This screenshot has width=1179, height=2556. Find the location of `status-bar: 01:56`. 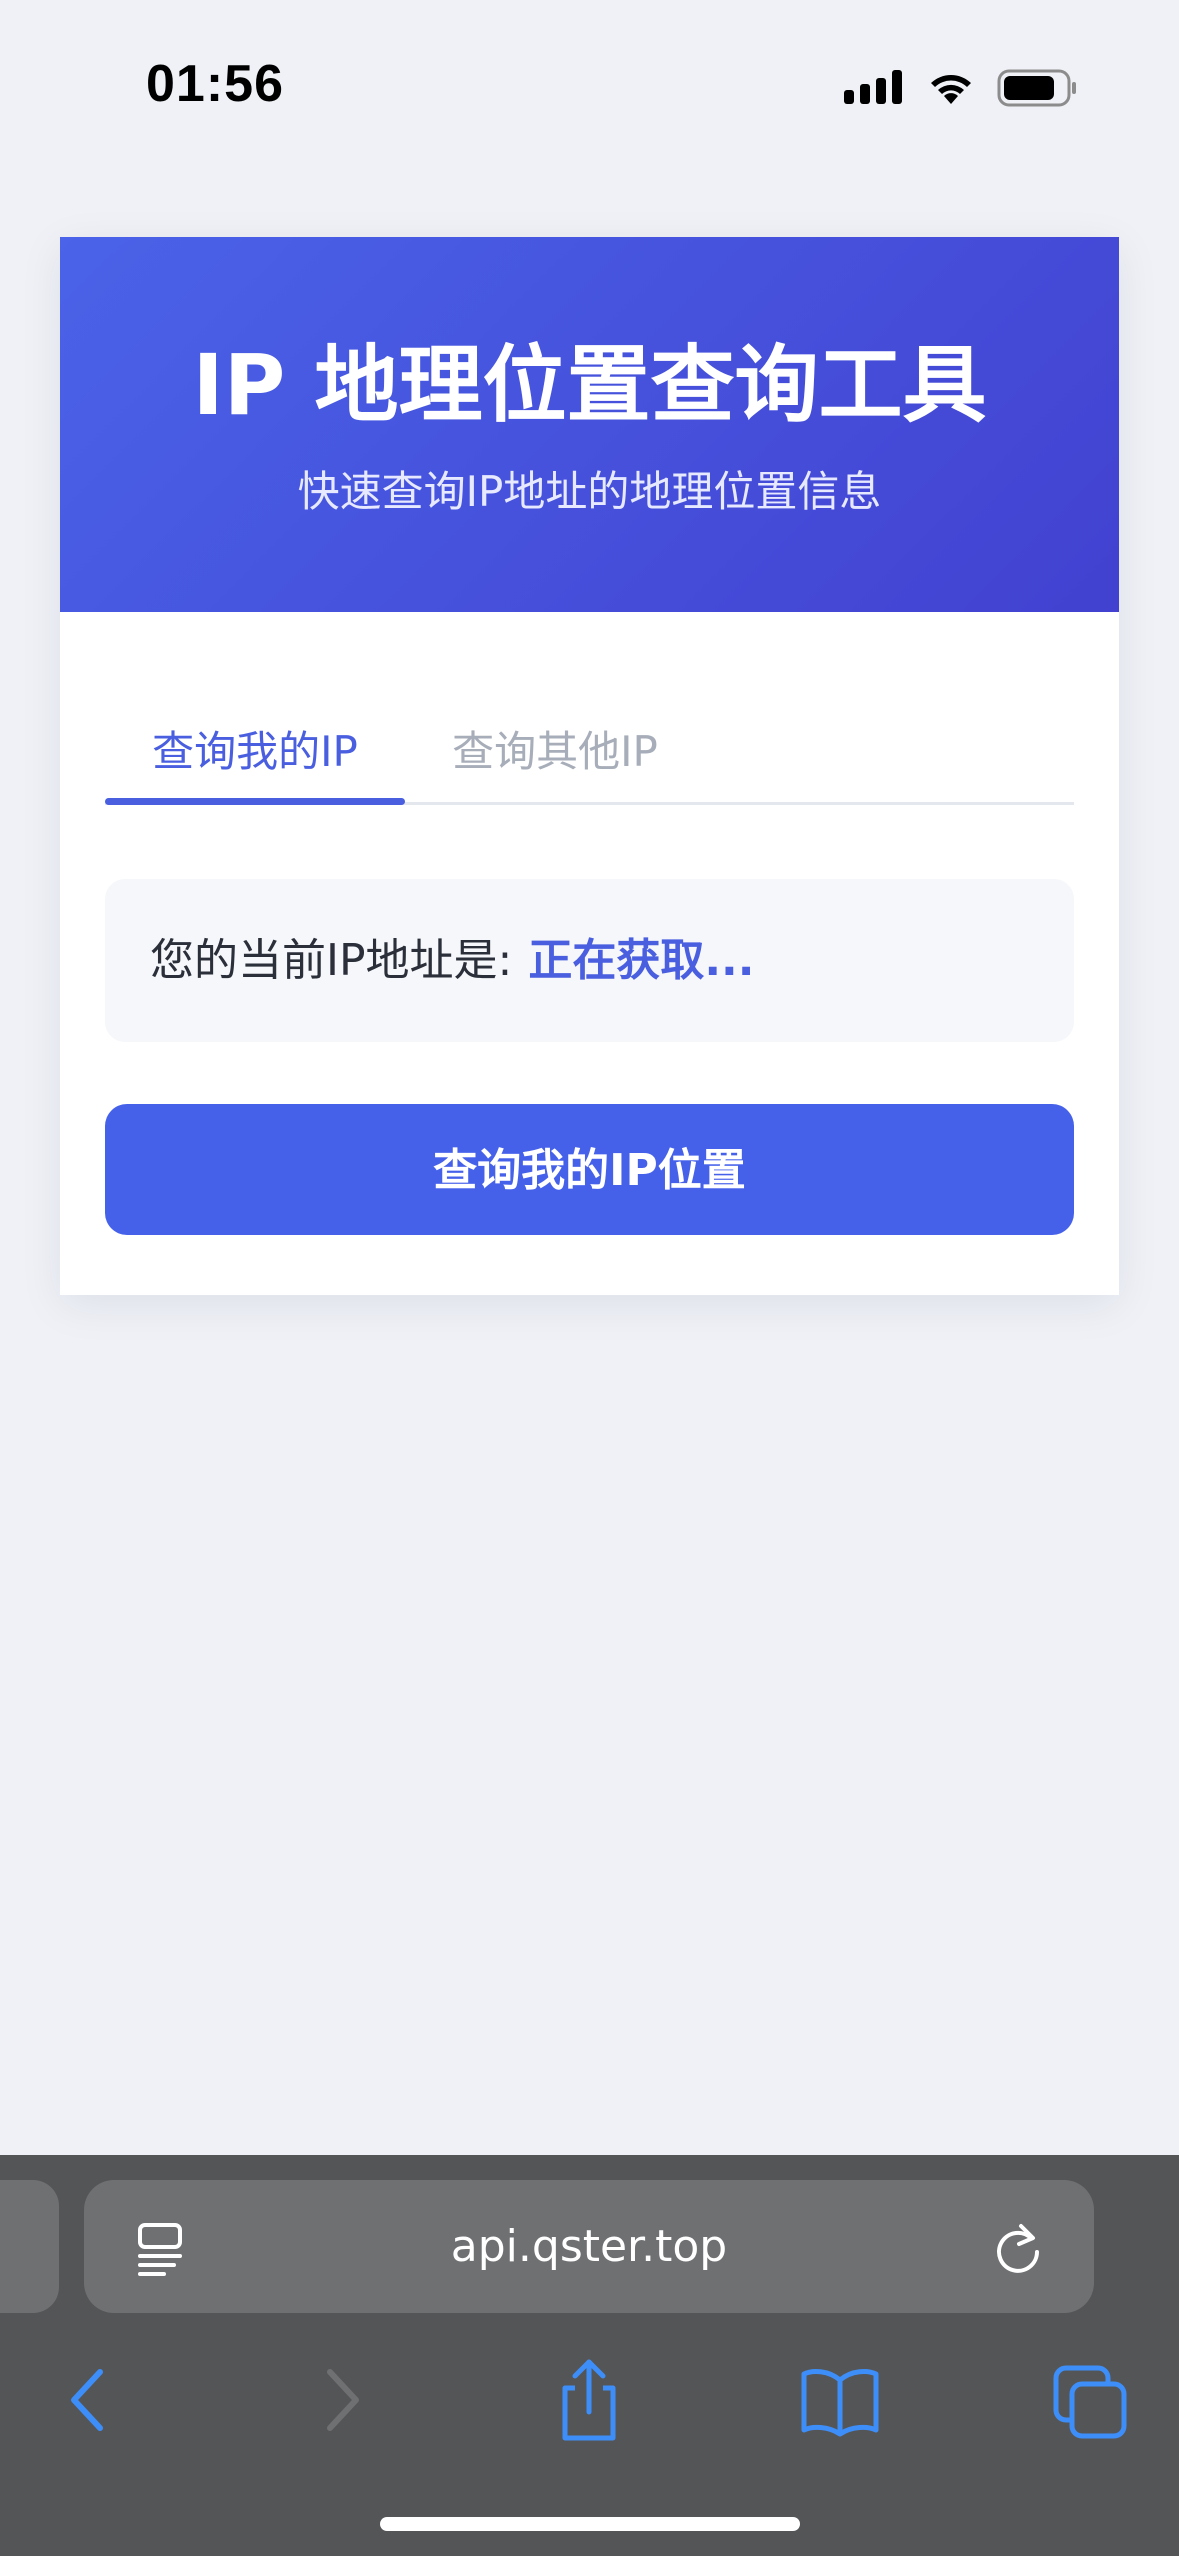

status-bar: 01:56 is located at coordinates (589, 85).